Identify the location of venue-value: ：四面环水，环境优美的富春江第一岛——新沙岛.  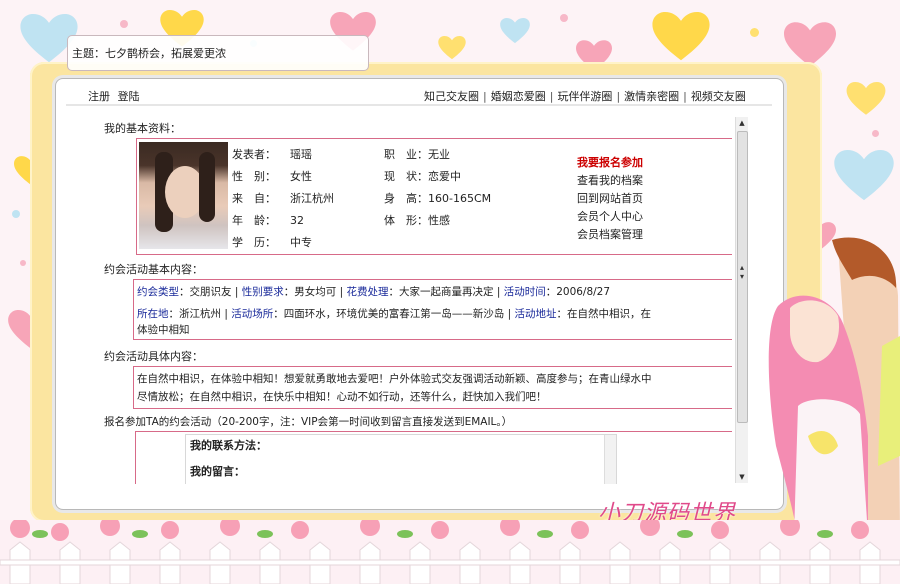
(389, 314).